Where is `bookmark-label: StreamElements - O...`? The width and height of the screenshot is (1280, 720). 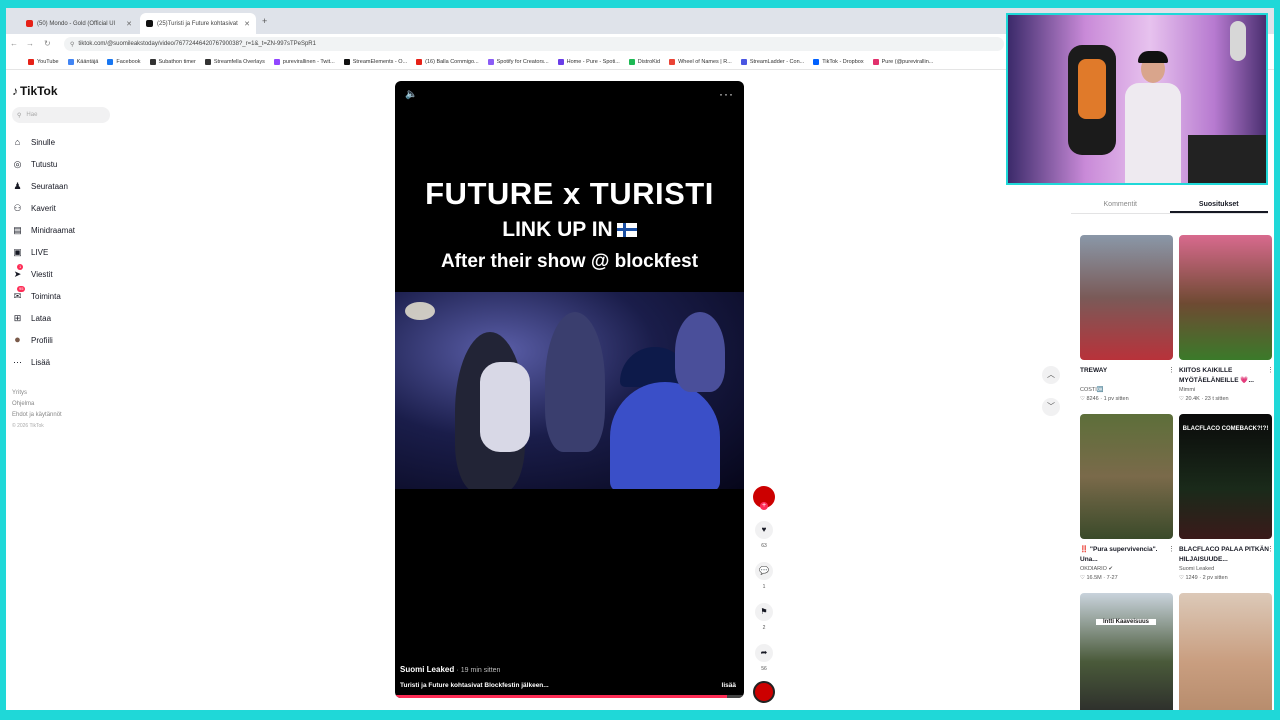
bookmark-label: StreamElements - O... is located at coordinates (380, 61).